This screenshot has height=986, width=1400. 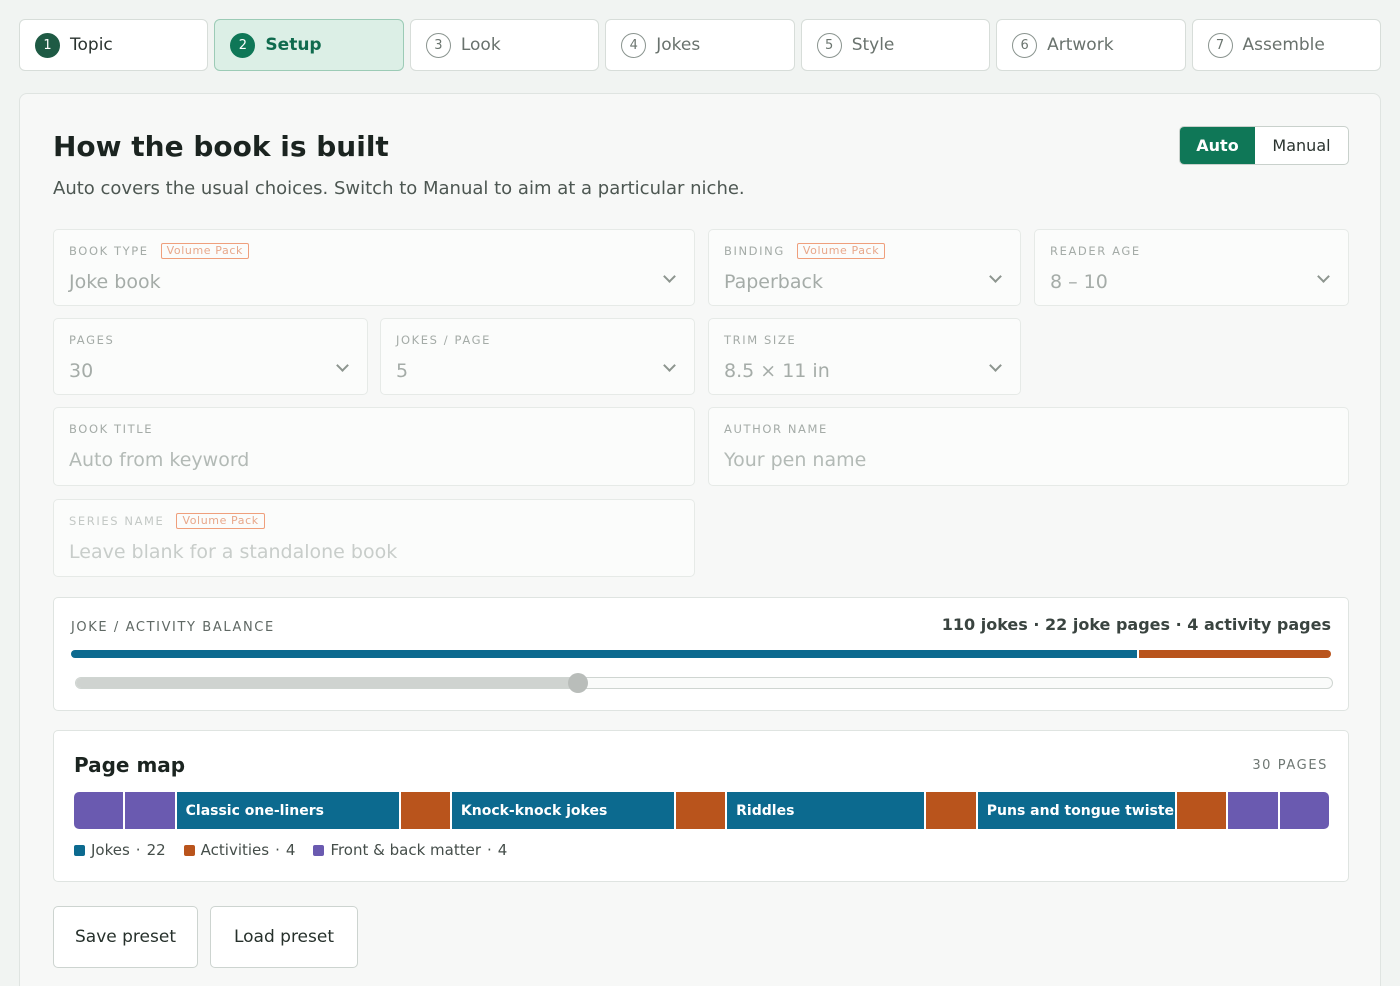 What do you see at coordinates (795, 460) in the screenshot?
I see `field-placeholder: Your pen name` at bounding box center [795, 460].